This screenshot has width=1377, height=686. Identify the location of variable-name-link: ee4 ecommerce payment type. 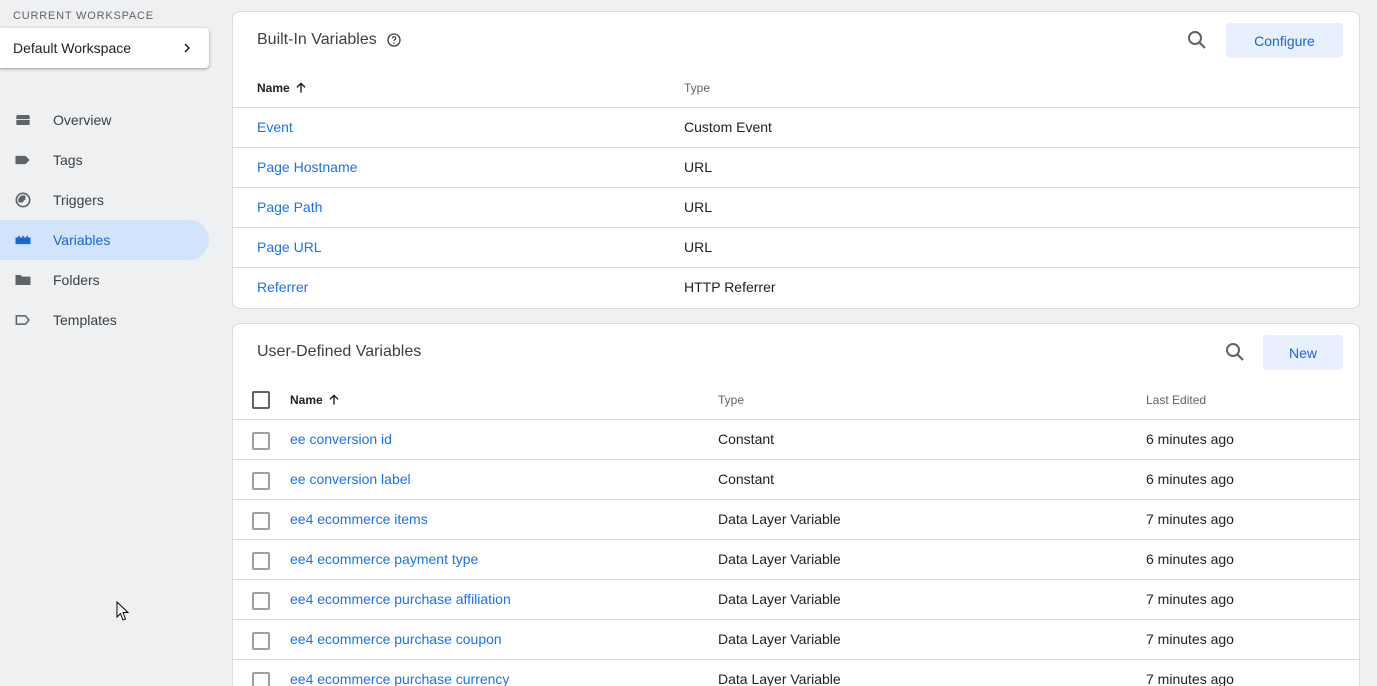
(384, 559).